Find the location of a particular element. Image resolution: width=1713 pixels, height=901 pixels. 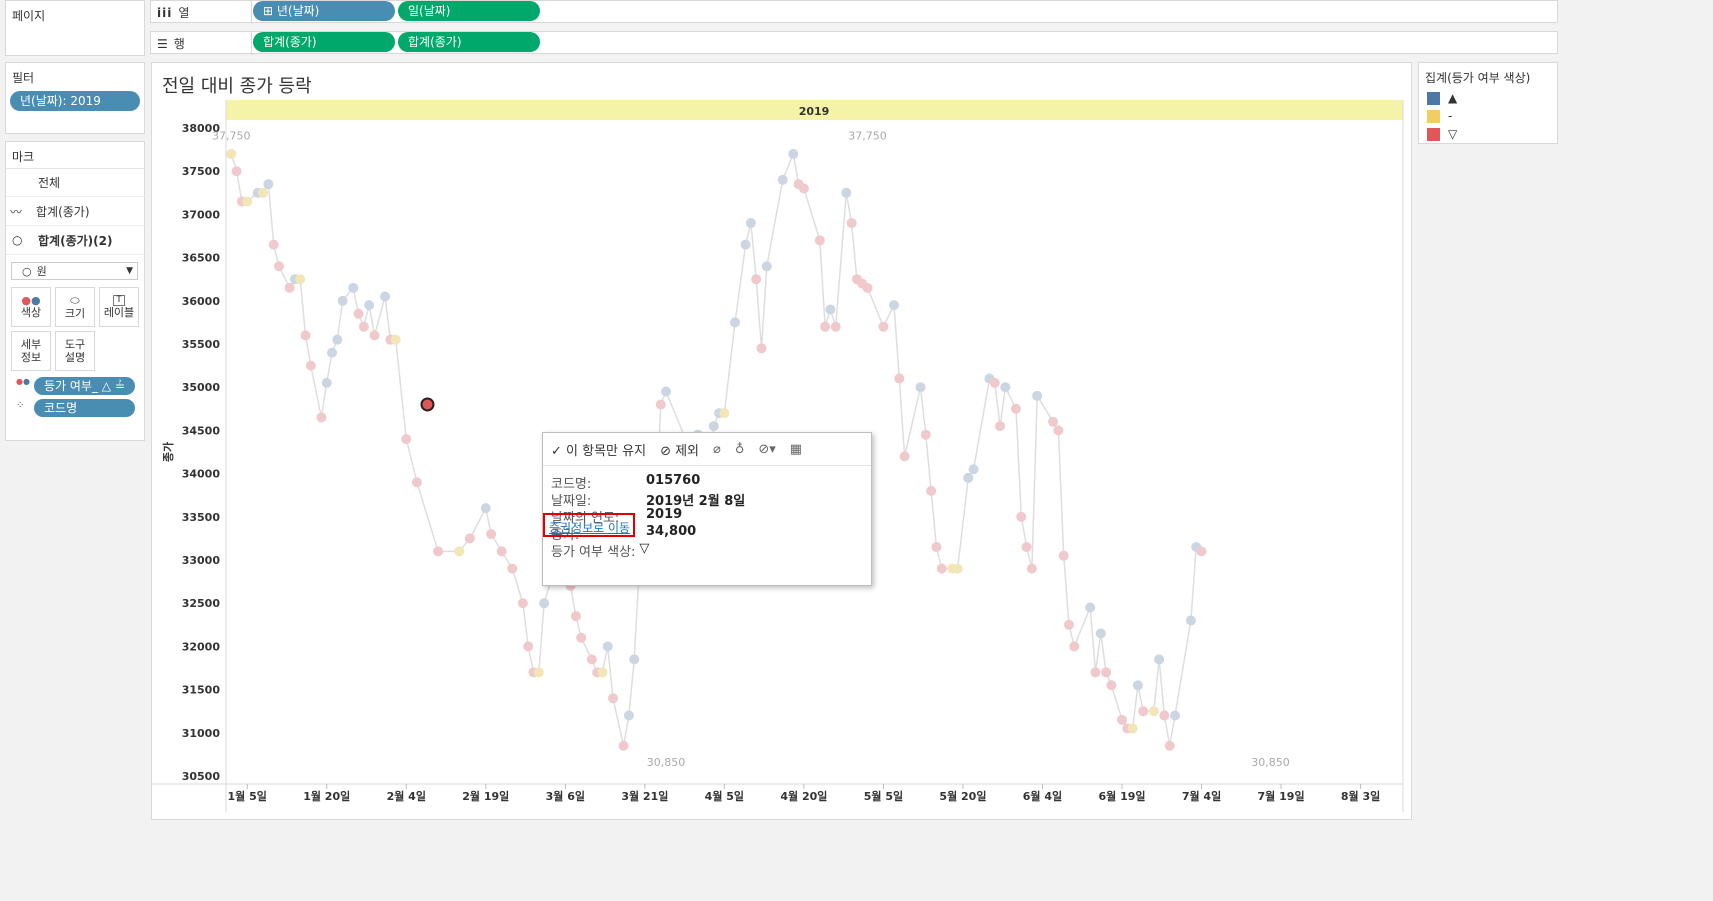

selected-data-point is located at coordinates (427, 404).